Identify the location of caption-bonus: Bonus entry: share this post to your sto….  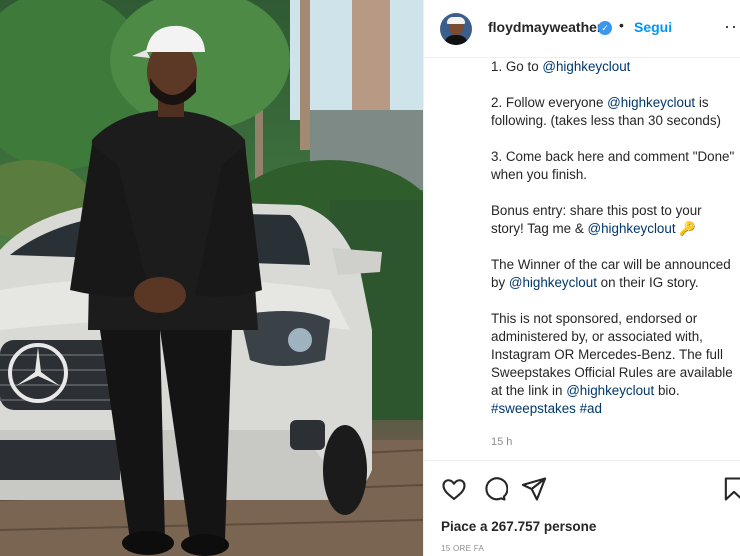
(615, 220).